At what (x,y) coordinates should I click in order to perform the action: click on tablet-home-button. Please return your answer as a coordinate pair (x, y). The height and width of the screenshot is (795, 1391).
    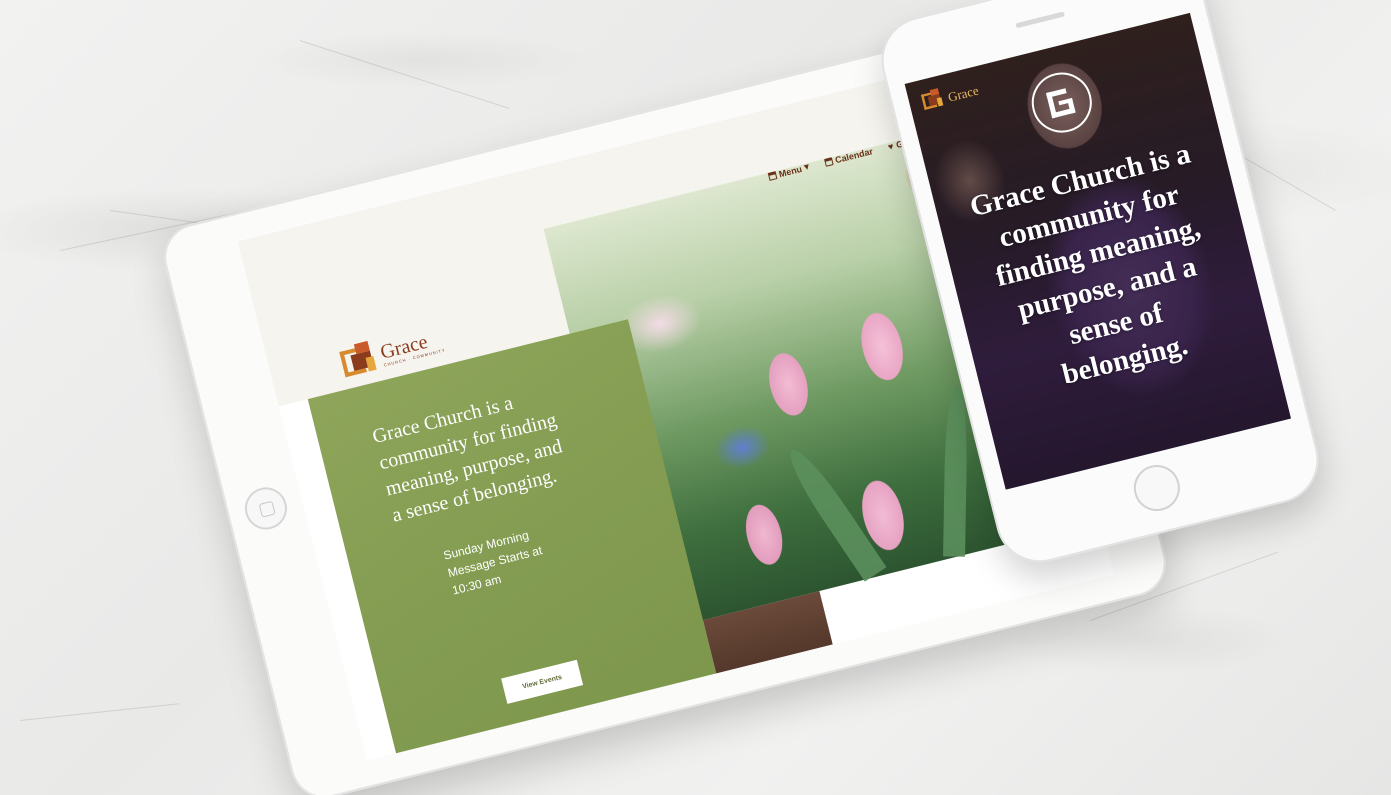
    Looking at the image, I should click on (266, 508).